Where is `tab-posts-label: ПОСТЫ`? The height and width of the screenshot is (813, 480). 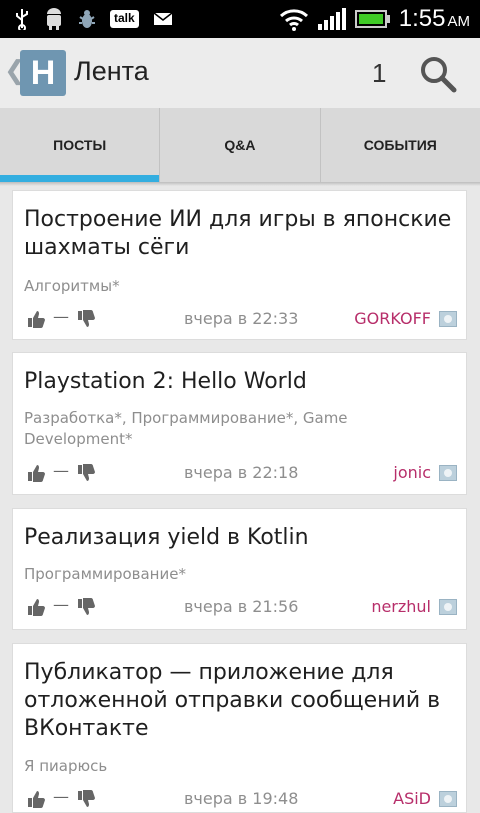 tab-posts-label: ПОСТЫ is located at coordinates (80, 145).